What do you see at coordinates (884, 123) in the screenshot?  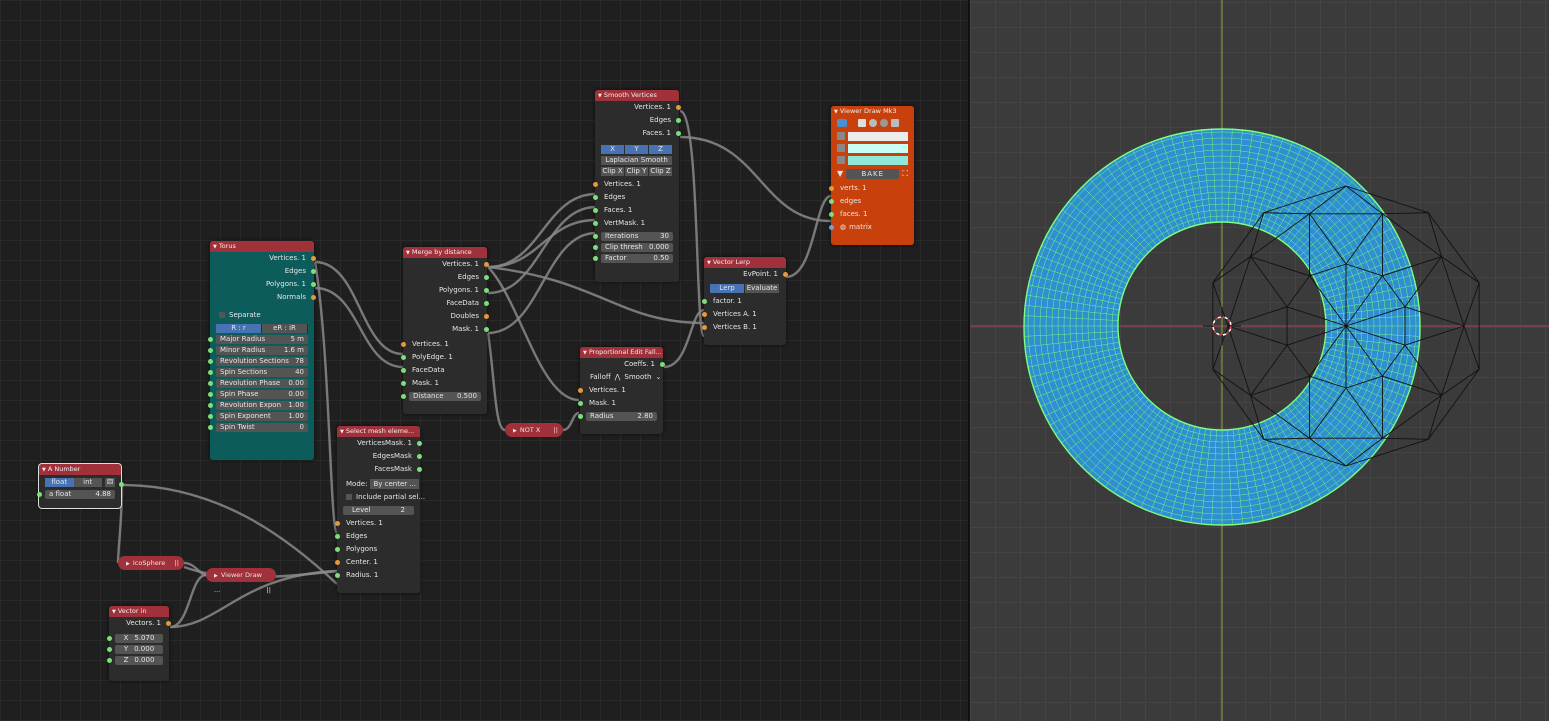 I see `face-display-icon` at bounding box center [884, 123].